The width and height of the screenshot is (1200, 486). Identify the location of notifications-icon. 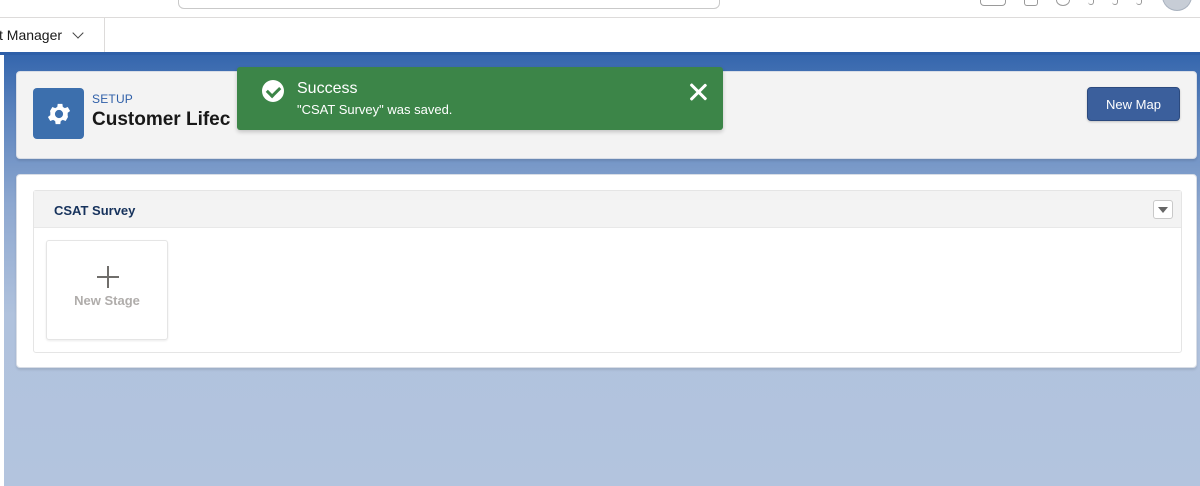
(1139, 2).